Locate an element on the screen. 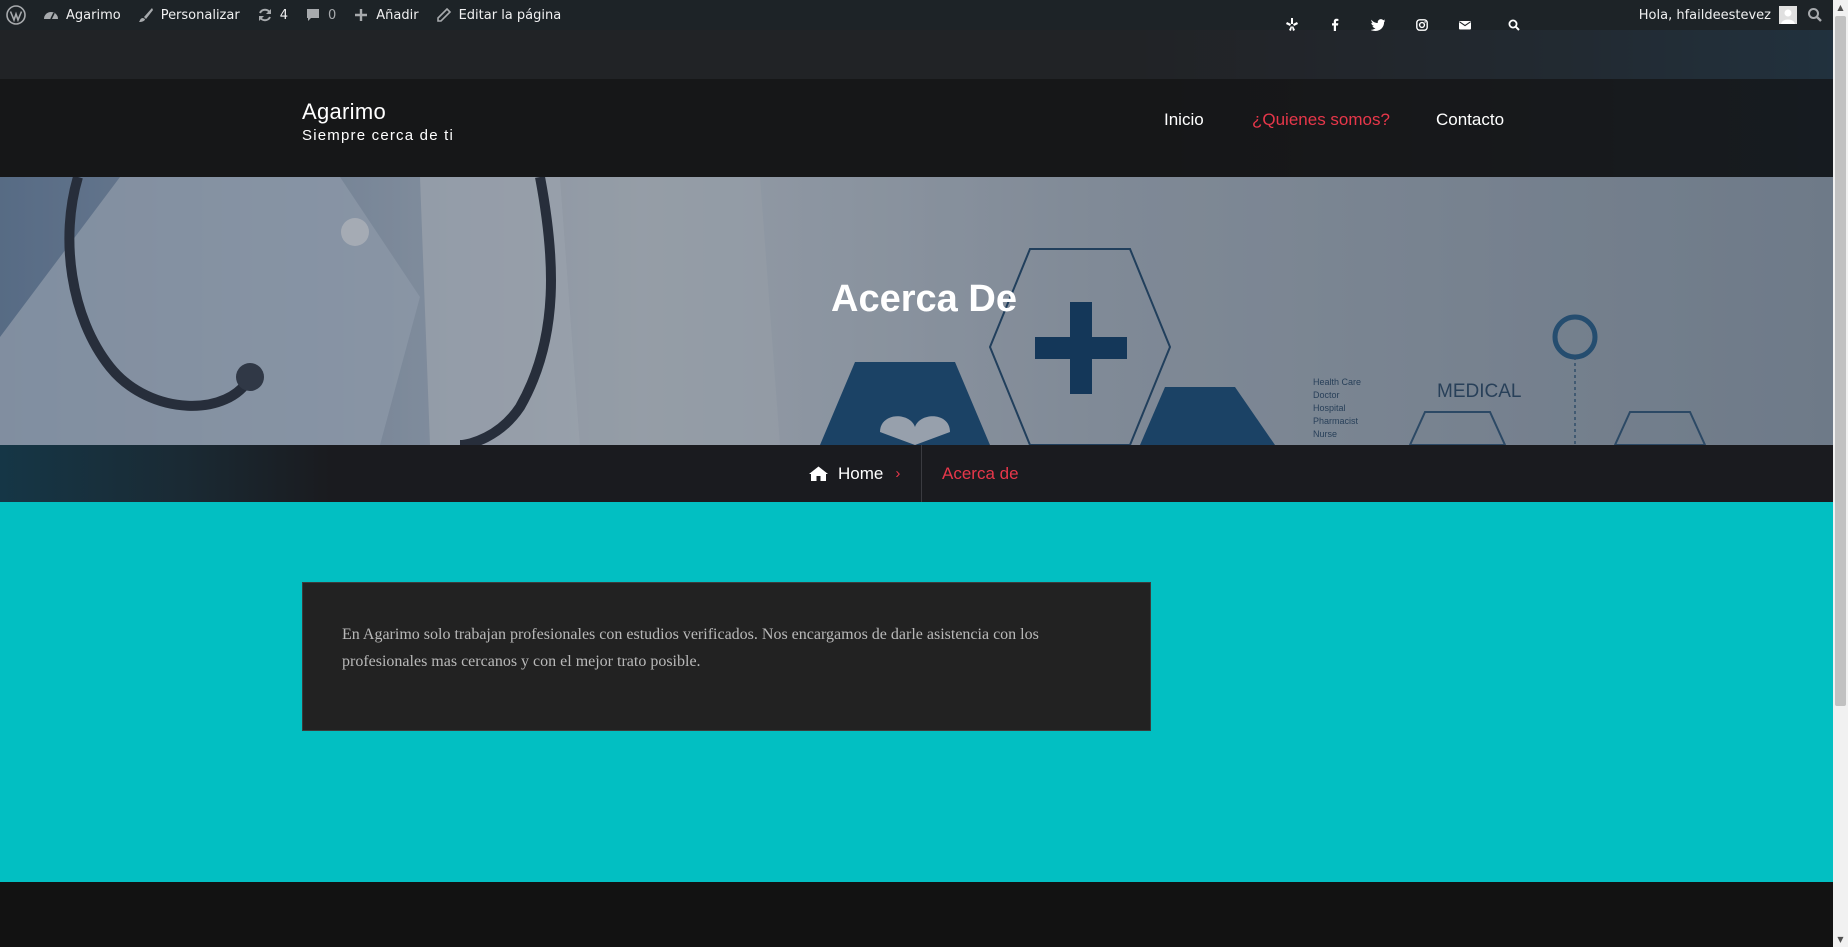 This screenshot has height=947, width=1848. breadcrumb-home-link: Home › is located at coordinates (854, 473).